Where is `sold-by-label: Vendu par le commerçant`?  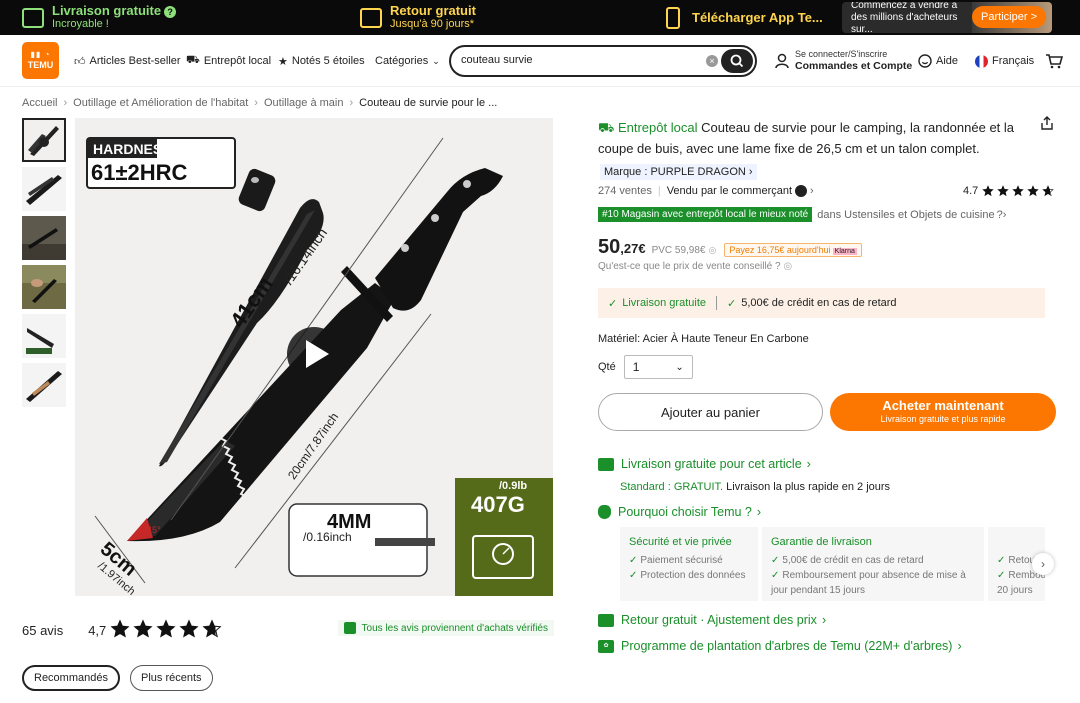 sold-by-label: Vendu par le commerçant is located at coordinates (729, 191).